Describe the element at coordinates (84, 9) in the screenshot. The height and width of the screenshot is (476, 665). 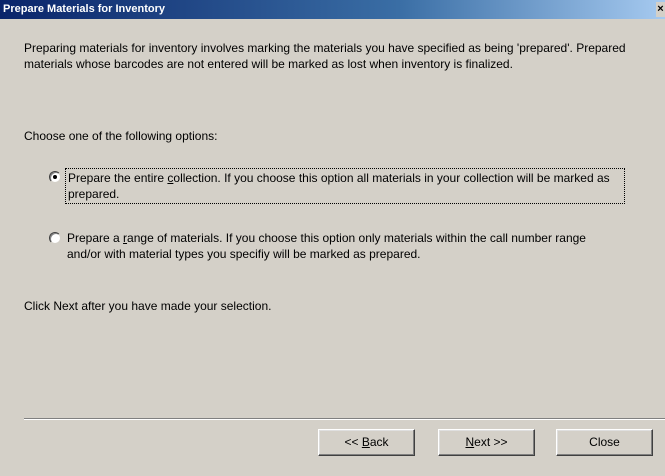
I see `window-title: Prepare Materials for Inventory` at that location.